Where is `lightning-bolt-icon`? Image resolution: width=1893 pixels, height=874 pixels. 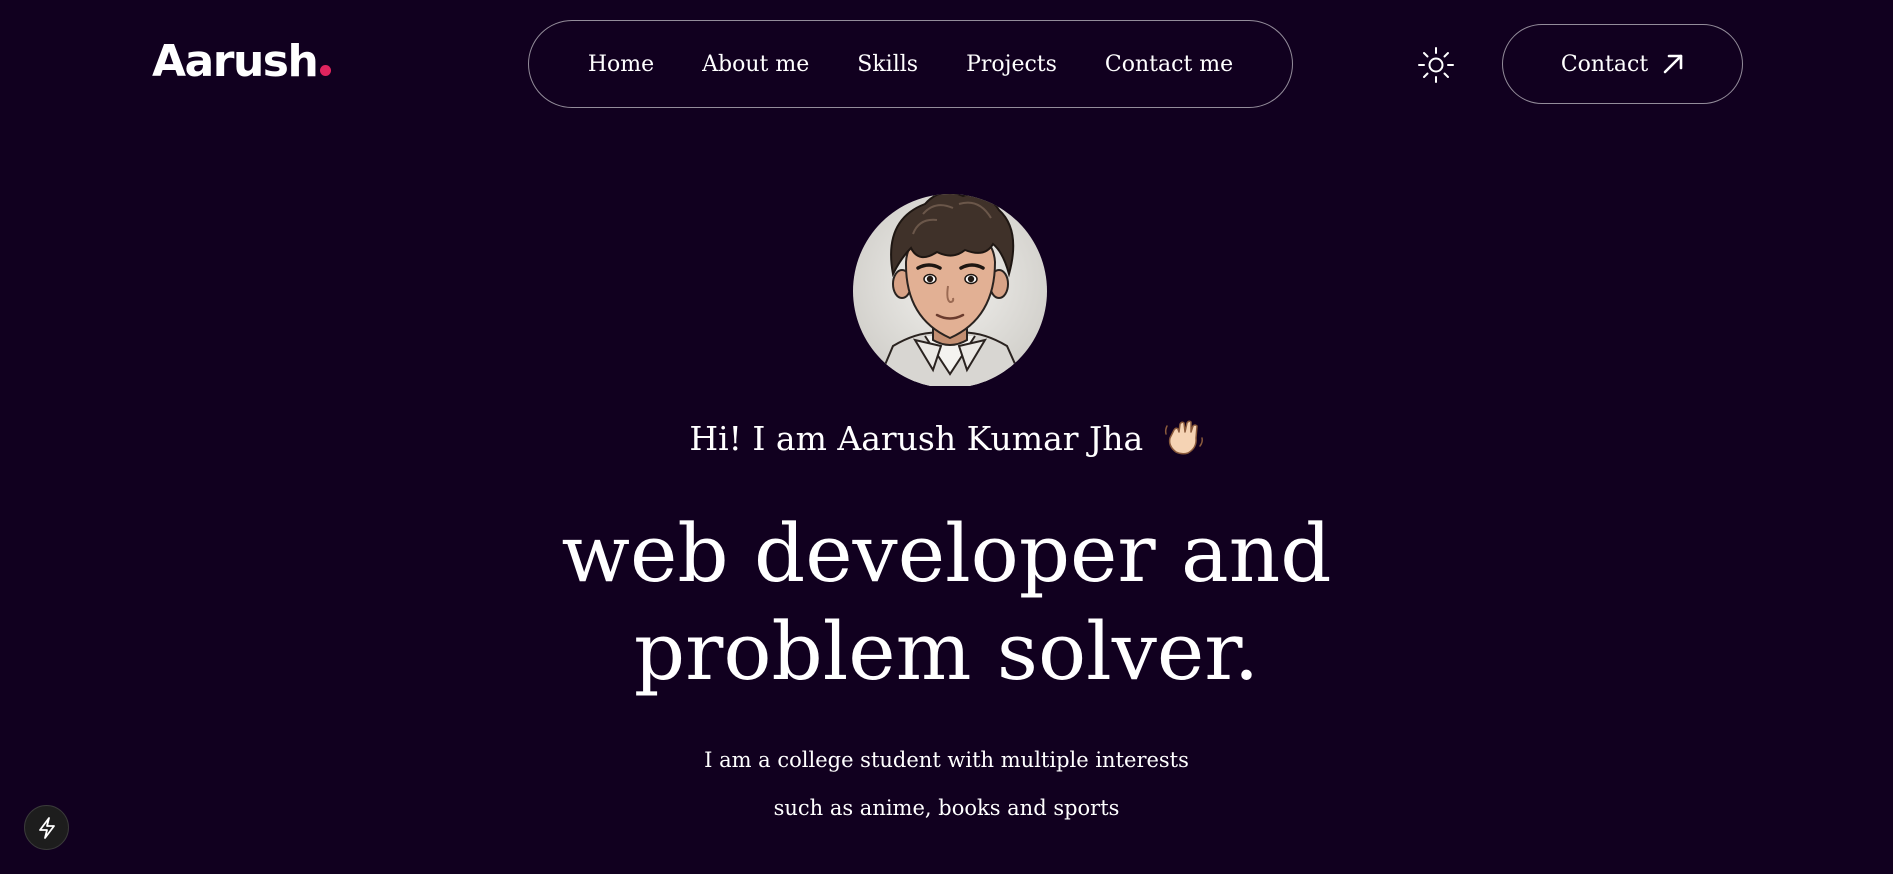
lightning-bolt-icon is located at coordinates (46, 827).